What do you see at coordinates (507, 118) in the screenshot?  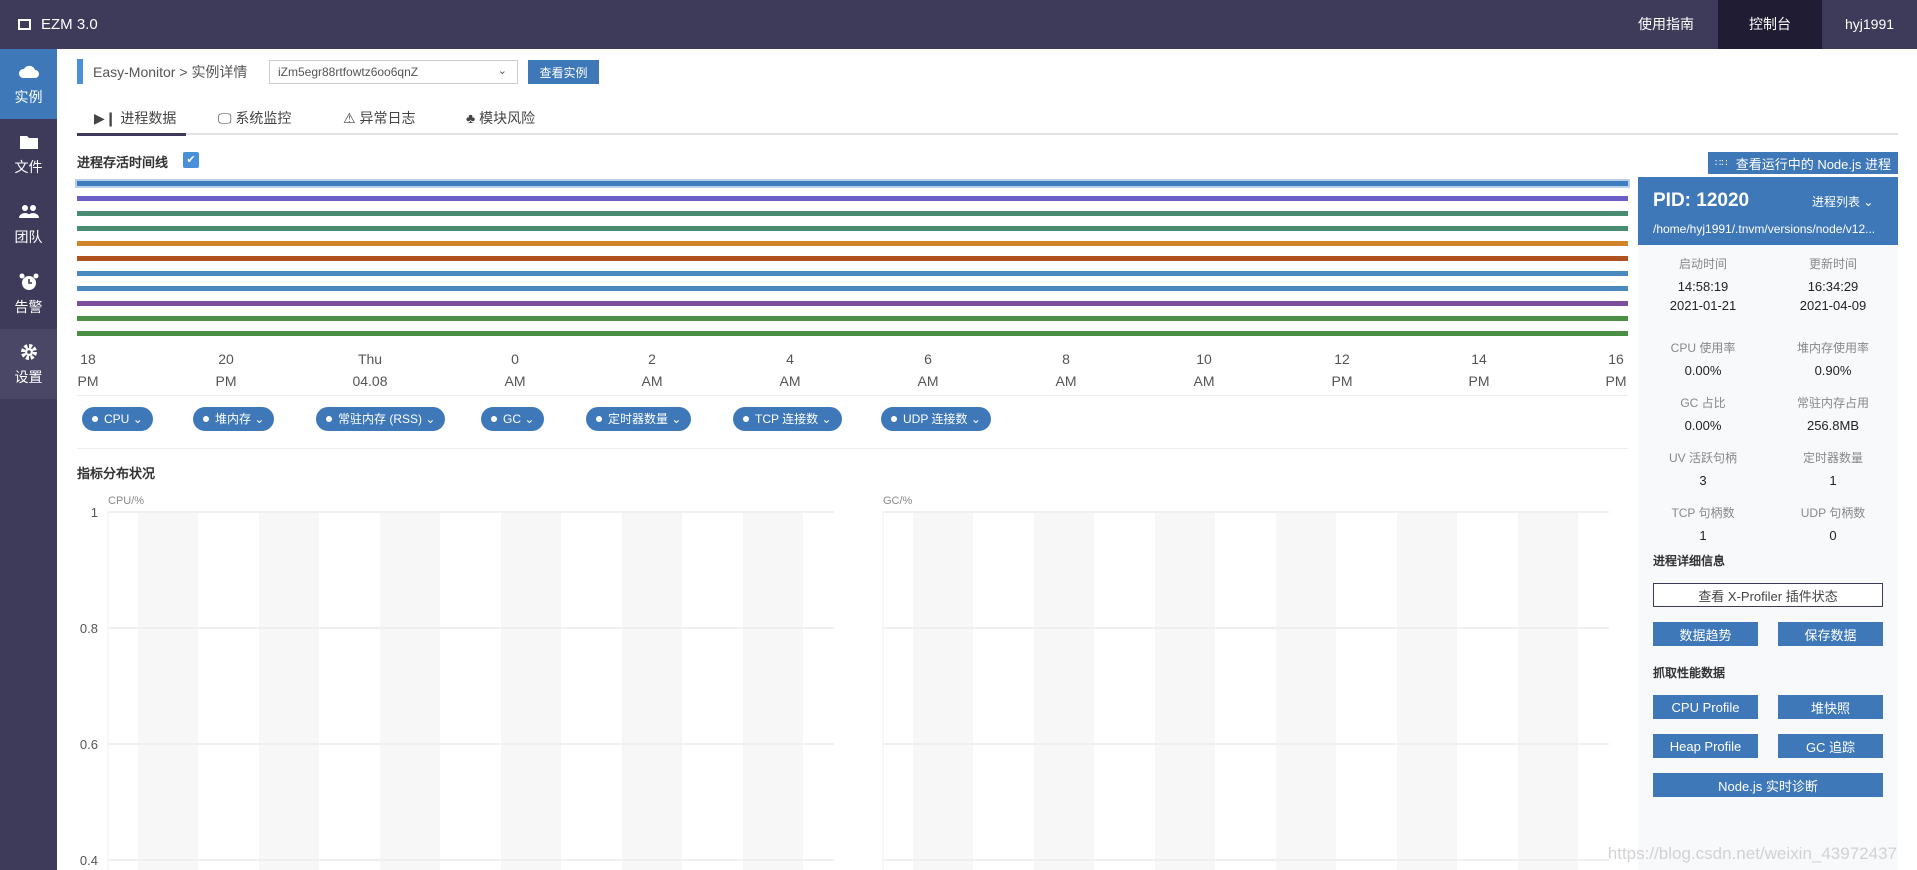 I see `tab-label: 模块风险` at bounding box center [507, 118].